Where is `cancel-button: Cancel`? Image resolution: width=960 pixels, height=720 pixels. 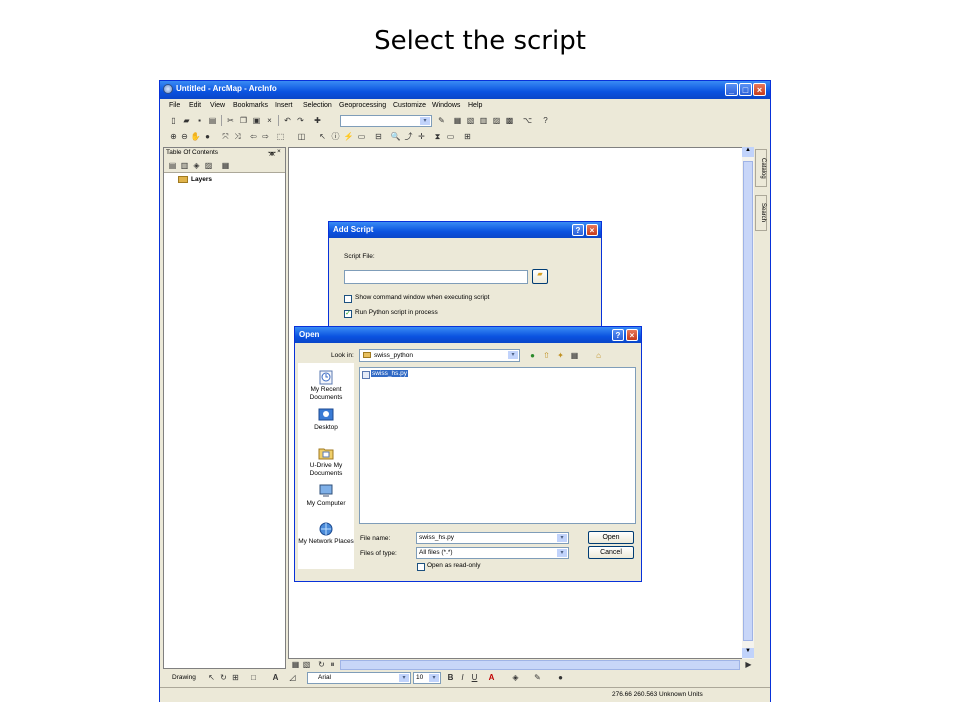 cancel-button: Cancel is located at coordinates (611, 552).